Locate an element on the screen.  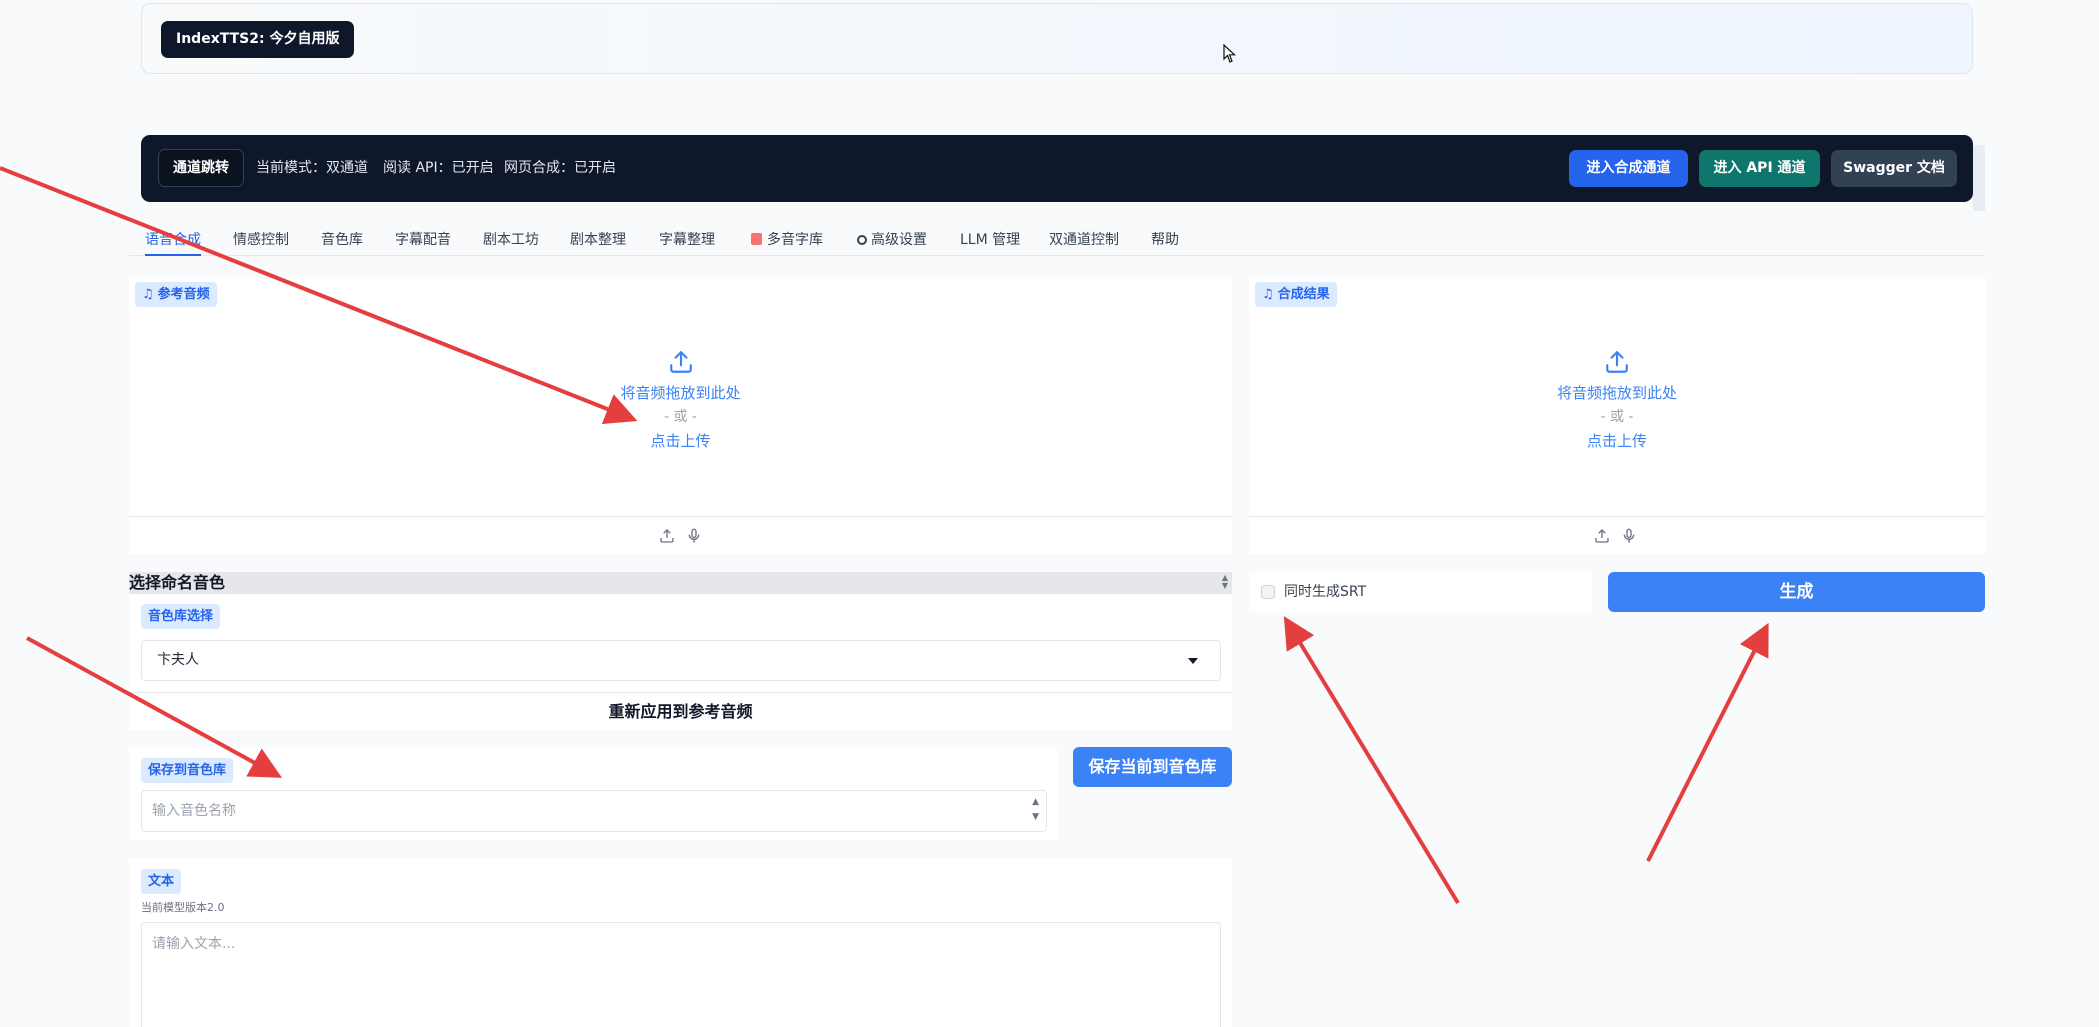
tab-speech-synthesis: 语音合成 is located at coordinates (173, 240).